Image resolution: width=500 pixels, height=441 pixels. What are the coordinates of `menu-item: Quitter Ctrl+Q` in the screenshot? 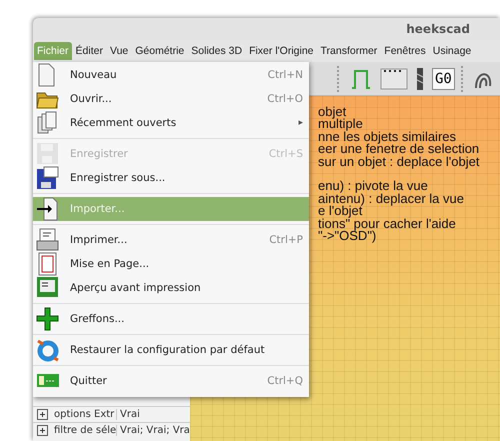 It's located at (171, 381).